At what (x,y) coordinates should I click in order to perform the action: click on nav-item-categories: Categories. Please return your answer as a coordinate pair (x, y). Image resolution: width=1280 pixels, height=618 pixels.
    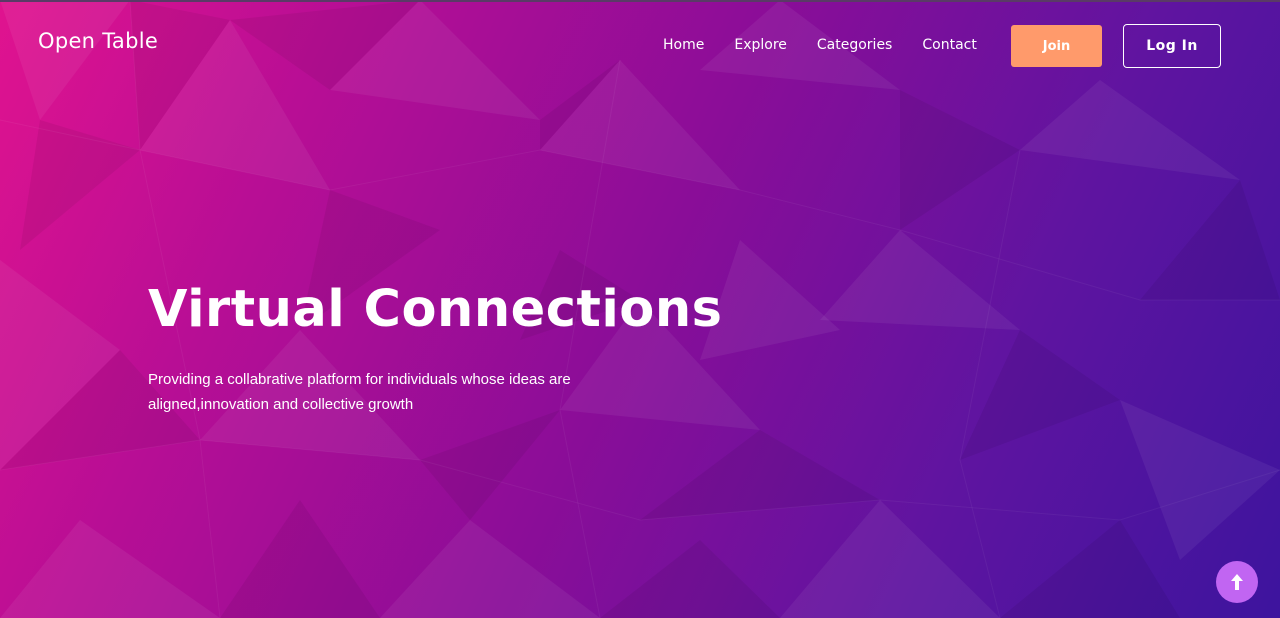
    Looking at the image, I should click on (854, 45).